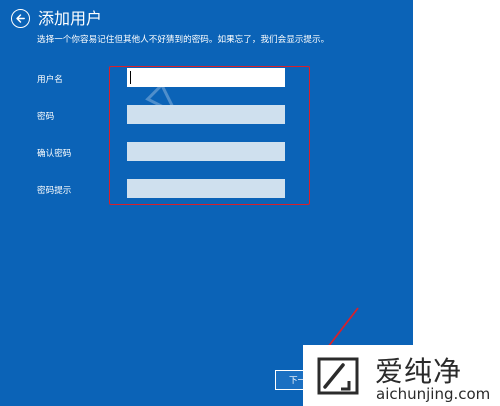 The width and height of the screenshot is (500, 406). What do you see at coordinates (54, 191) in the screenshot?
I see `password-hint-label: 密码提示` at bounding box center [54, 191].